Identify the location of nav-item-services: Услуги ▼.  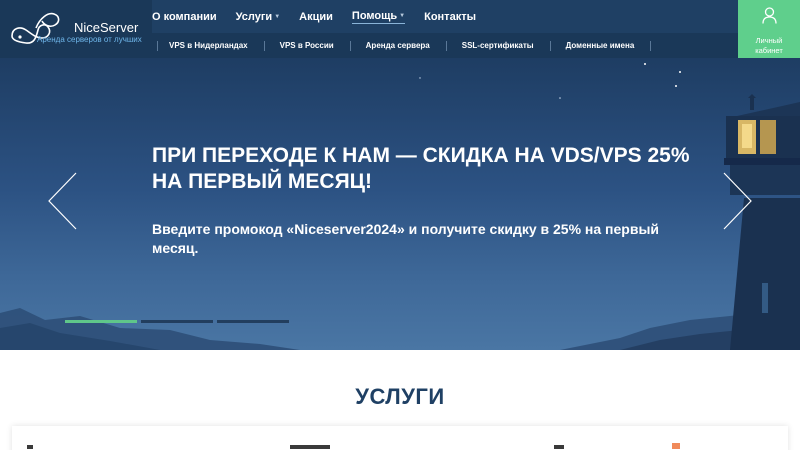
(258, 17).